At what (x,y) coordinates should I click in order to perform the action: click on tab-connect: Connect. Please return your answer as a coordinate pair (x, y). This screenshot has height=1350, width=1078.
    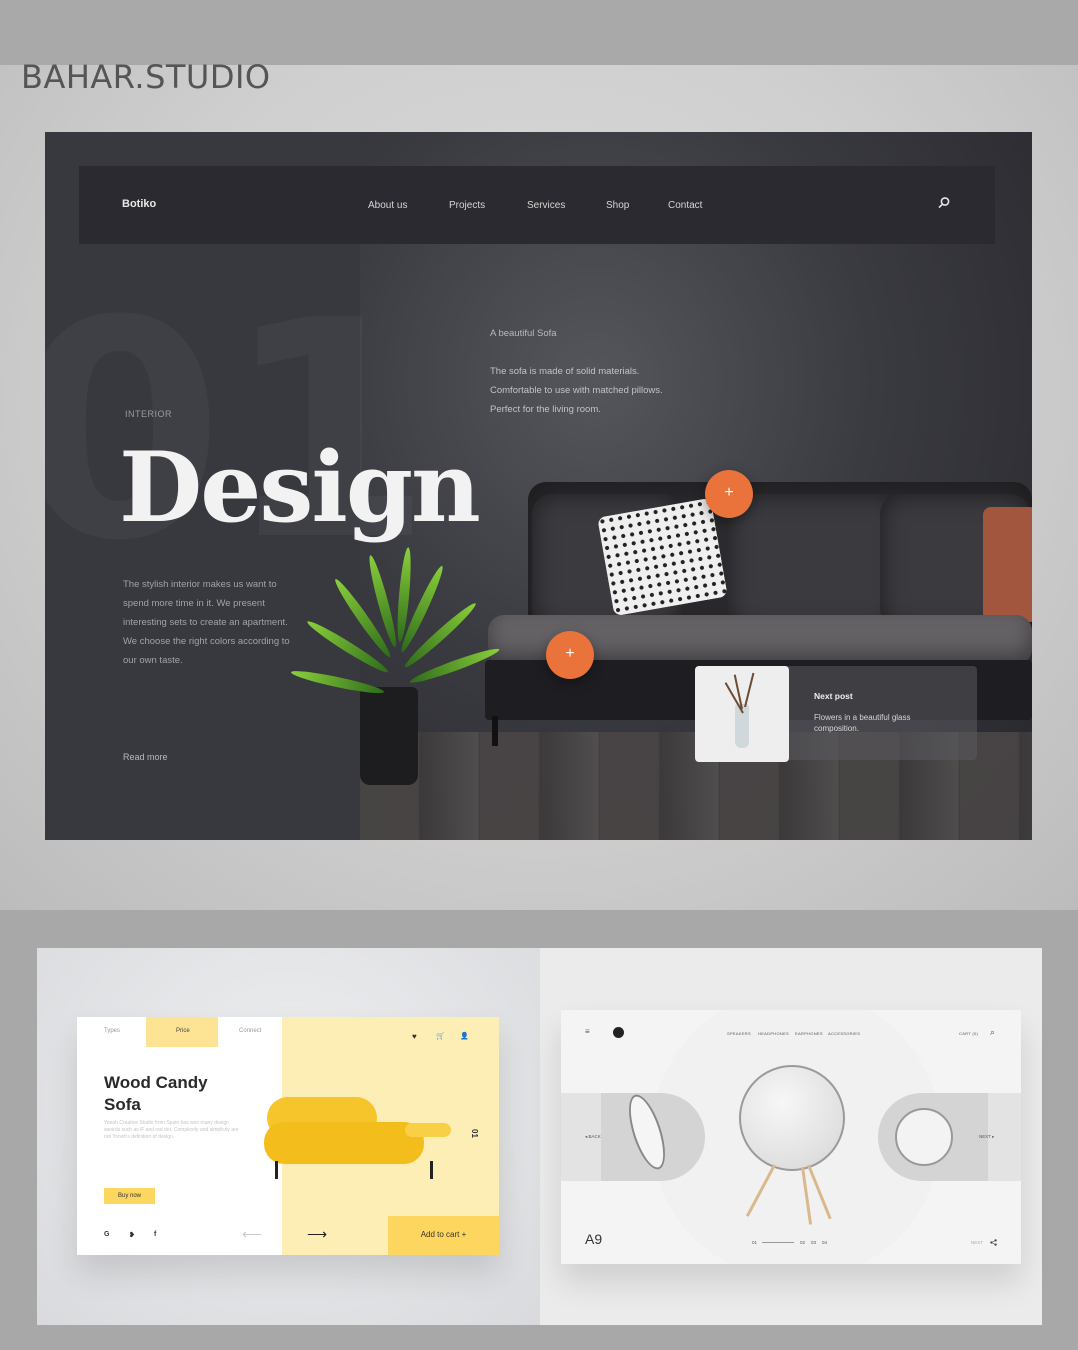
    Looking at the image, I should click on (250, 1031).